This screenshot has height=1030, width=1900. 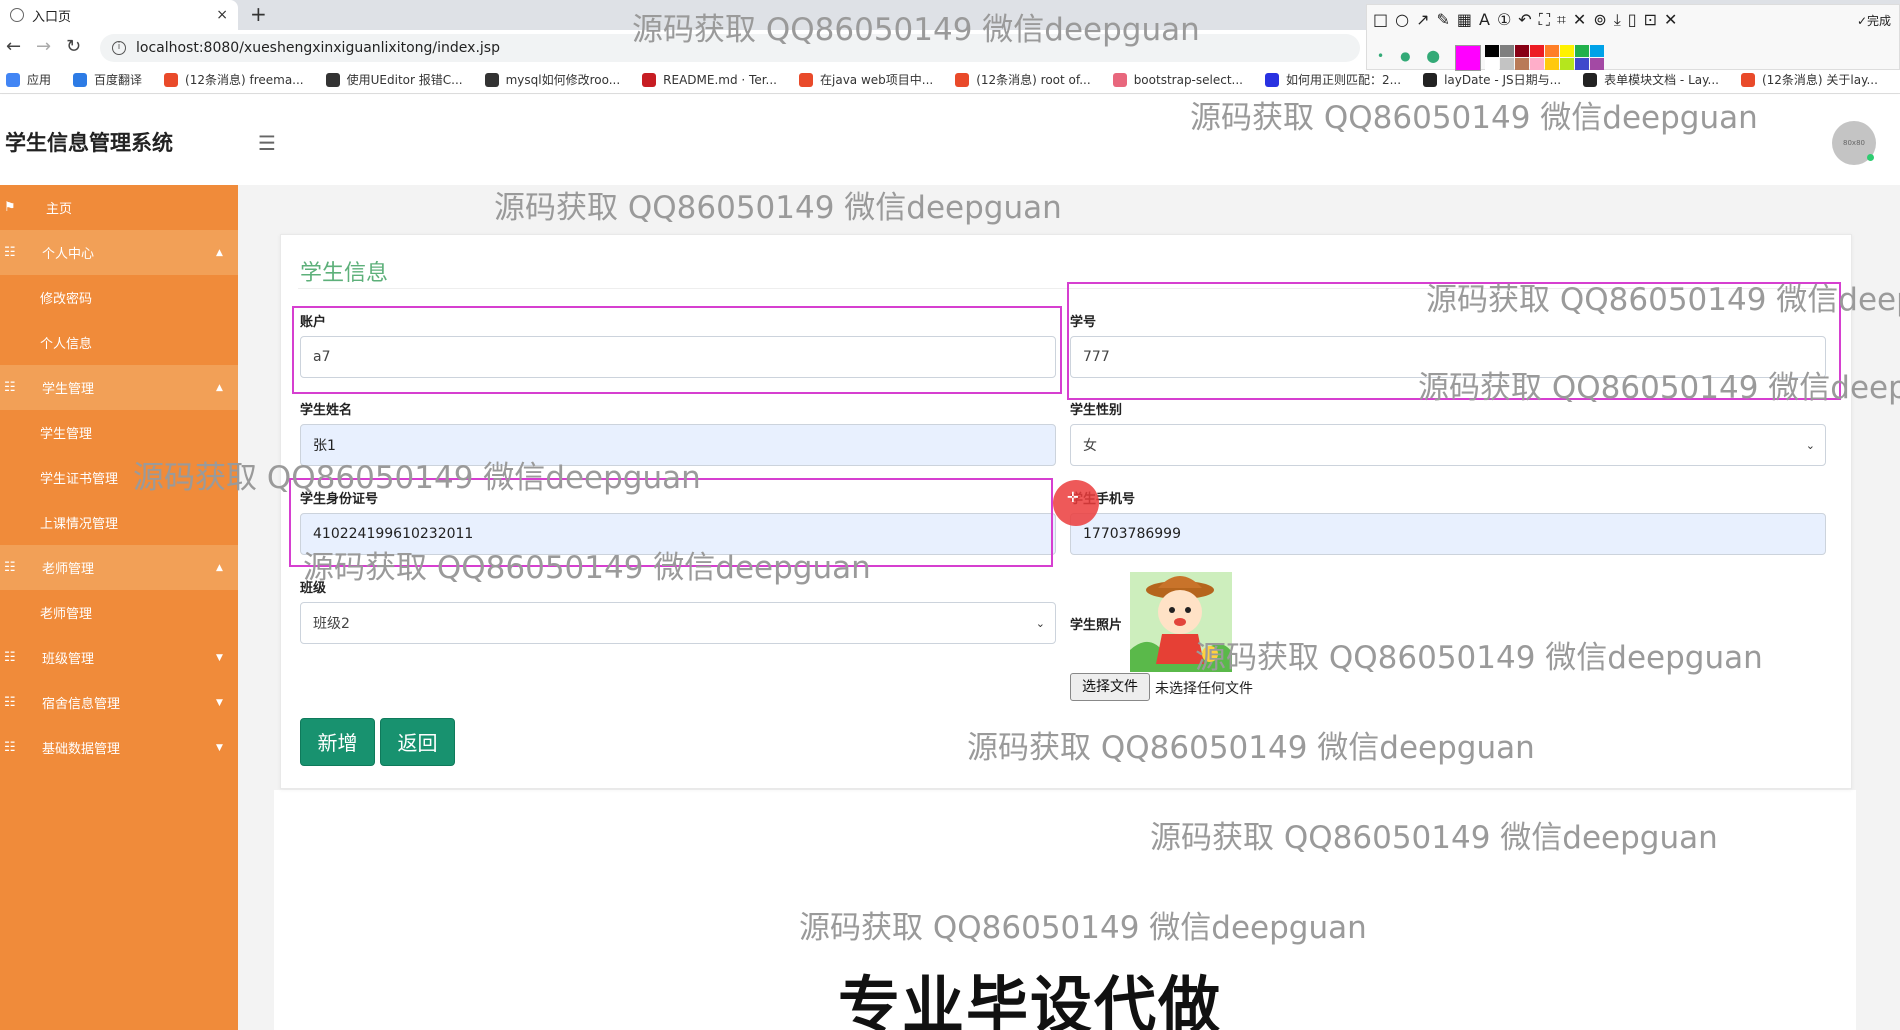 What do you see at coordinates (13, 46) in the screenshot?
I see `back-icon: ←` at bounding box center [13, 46].